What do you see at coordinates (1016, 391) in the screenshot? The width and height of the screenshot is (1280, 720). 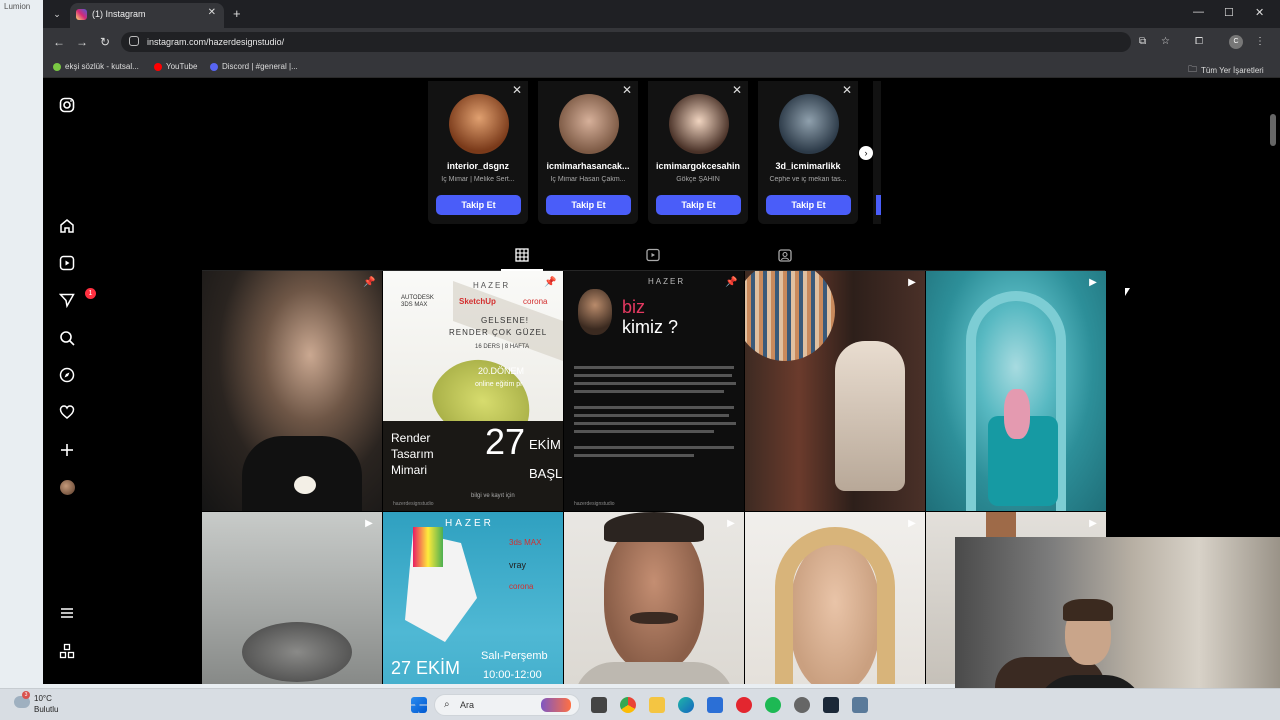 I see `post-child-chair: ▶` at bounding box center [1016, 391].